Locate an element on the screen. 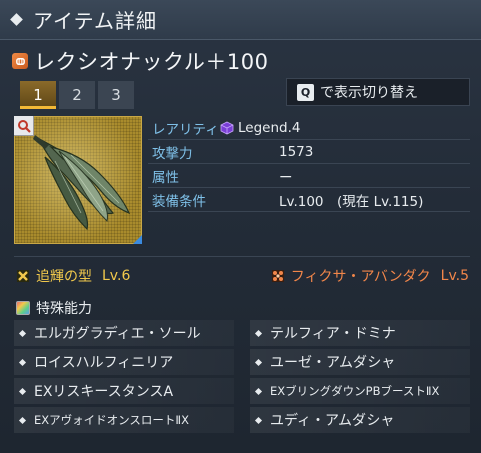 The width and height of the screenshot is (481, 453). q-key-icon: Q is located at coordinates (305, 92).